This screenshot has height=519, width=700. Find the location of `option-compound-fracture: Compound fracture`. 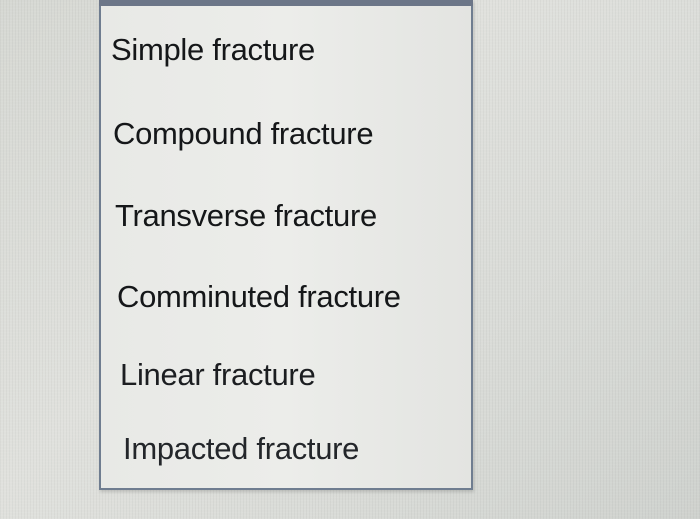

option-compound-fracture: Compound fracture is located at coordinates (243, 134).